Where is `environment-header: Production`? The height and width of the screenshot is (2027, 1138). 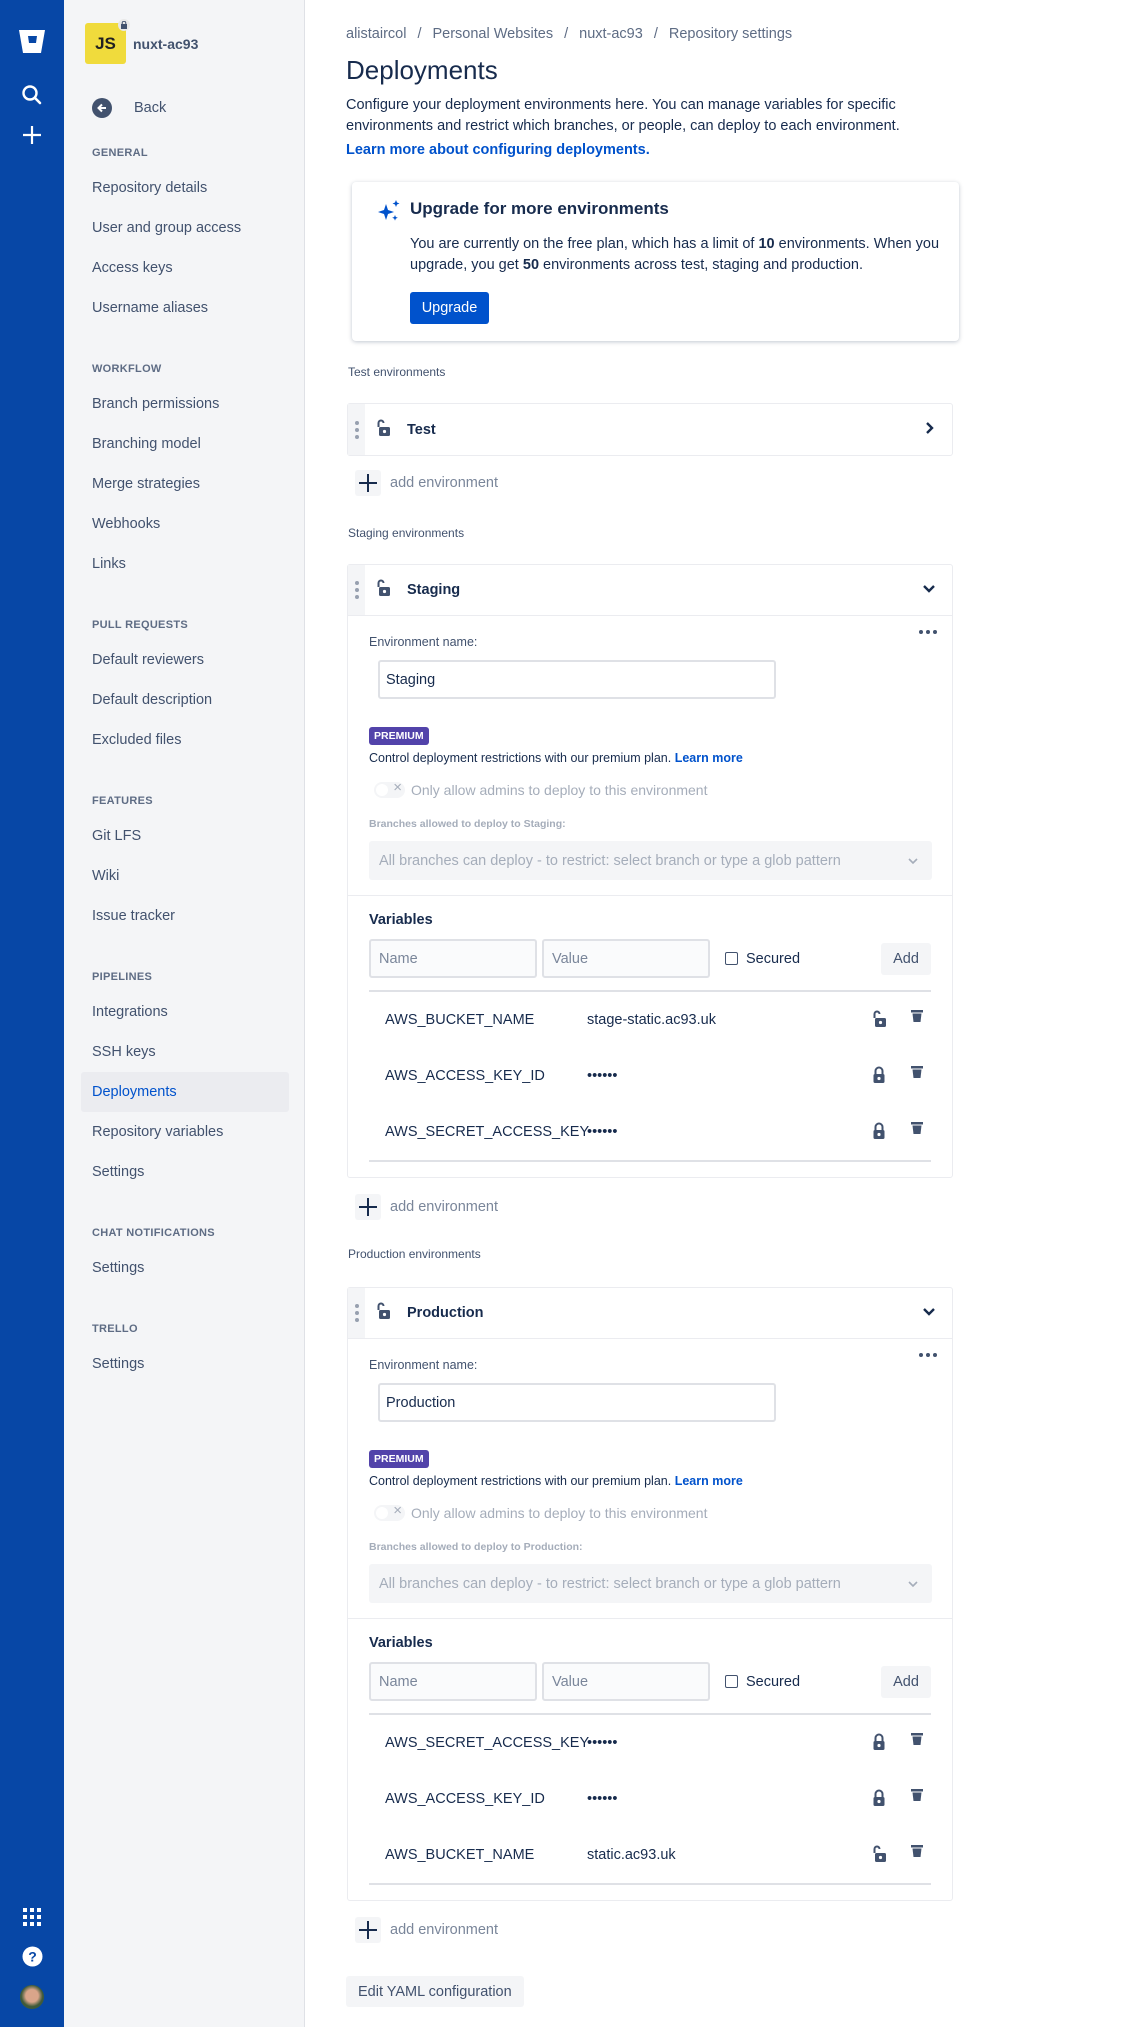
environment-header: Production is located at coordinates (650, 1313).